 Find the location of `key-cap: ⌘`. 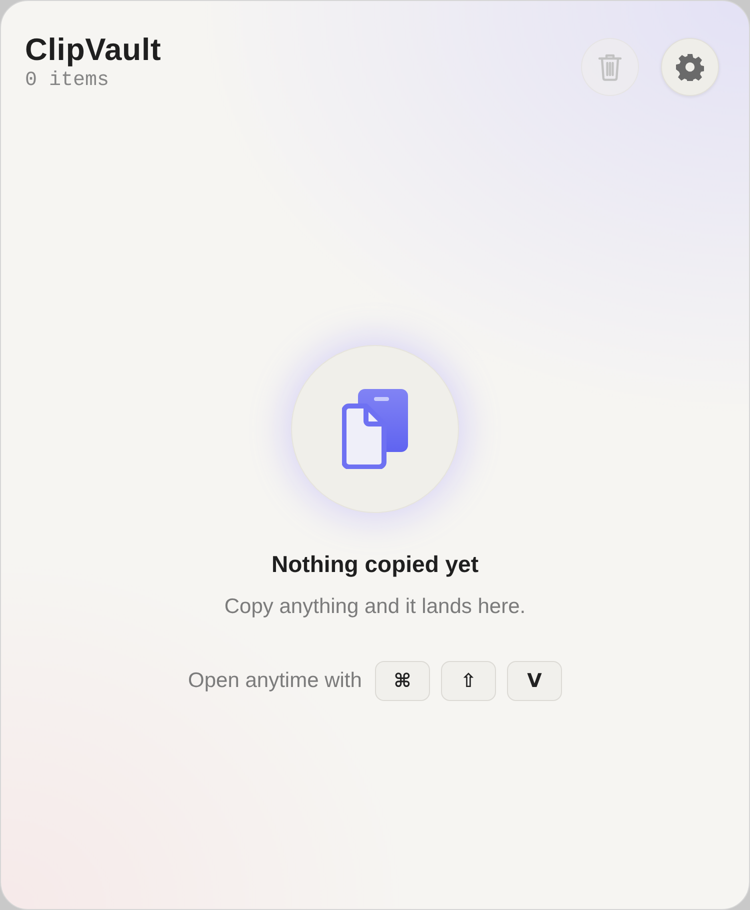

key-cap: ⌘ is located at coordinates (402, 681).